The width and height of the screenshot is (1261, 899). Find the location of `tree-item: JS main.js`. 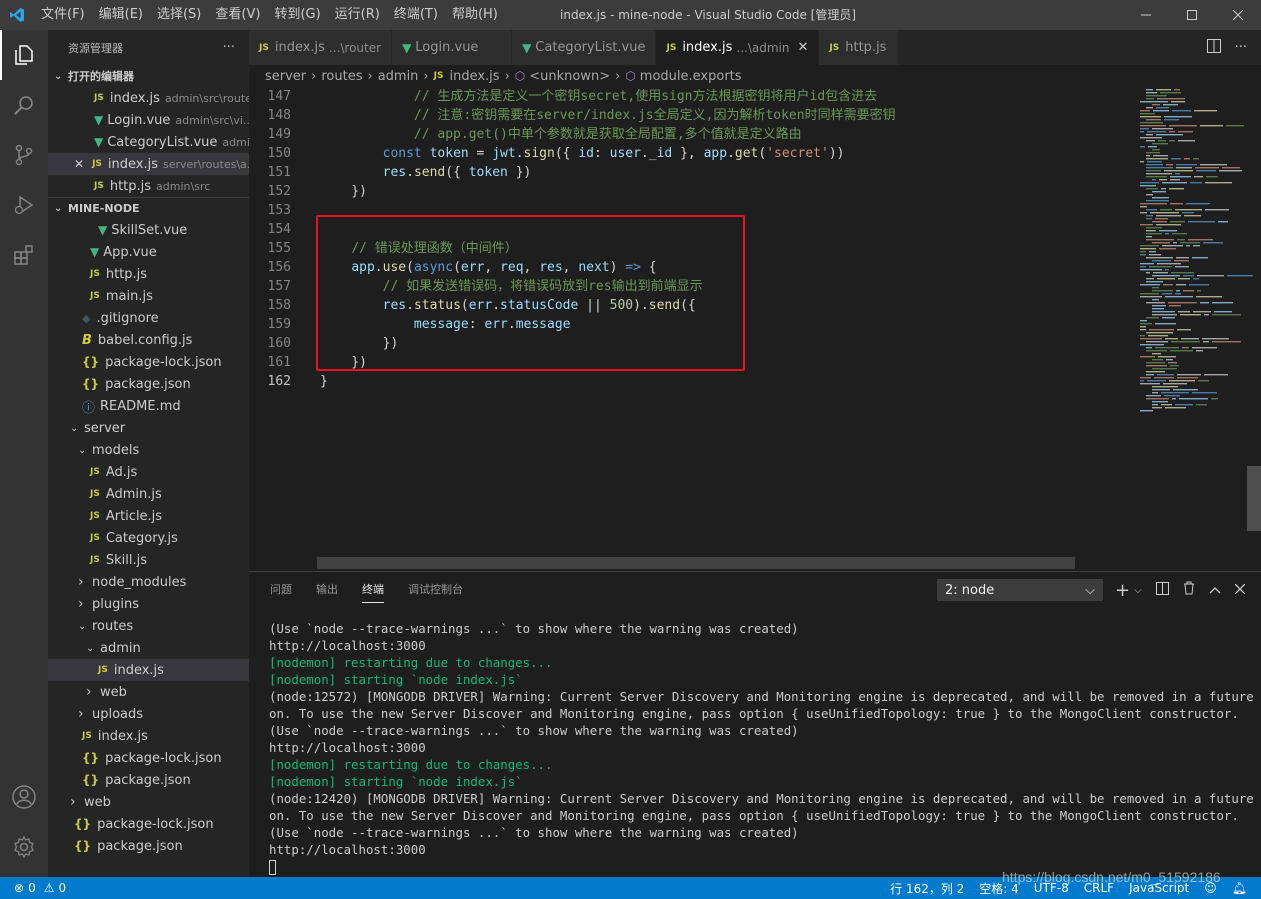

tree-item: JS main.js is located at coordinates (148, 296).